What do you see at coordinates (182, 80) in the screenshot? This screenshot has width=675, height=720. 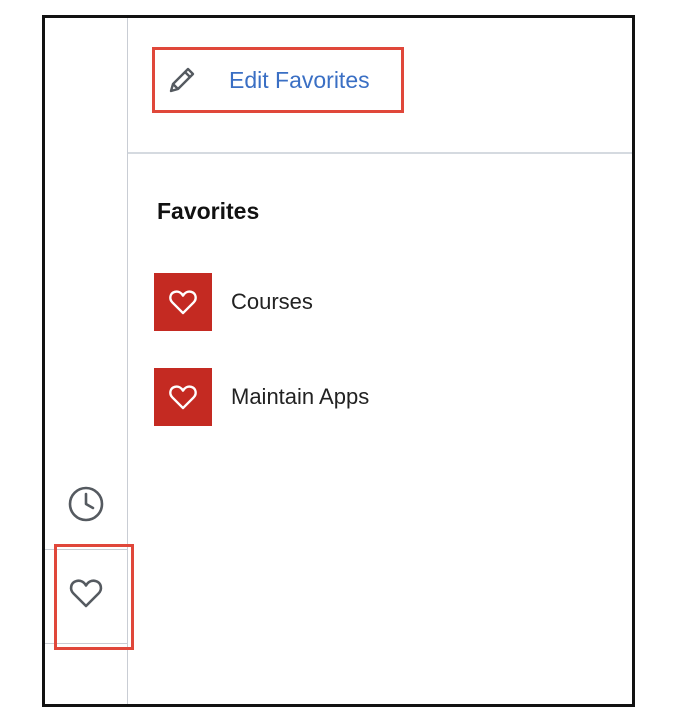 I see `pencil-icon` at bounding box center [182, 80].